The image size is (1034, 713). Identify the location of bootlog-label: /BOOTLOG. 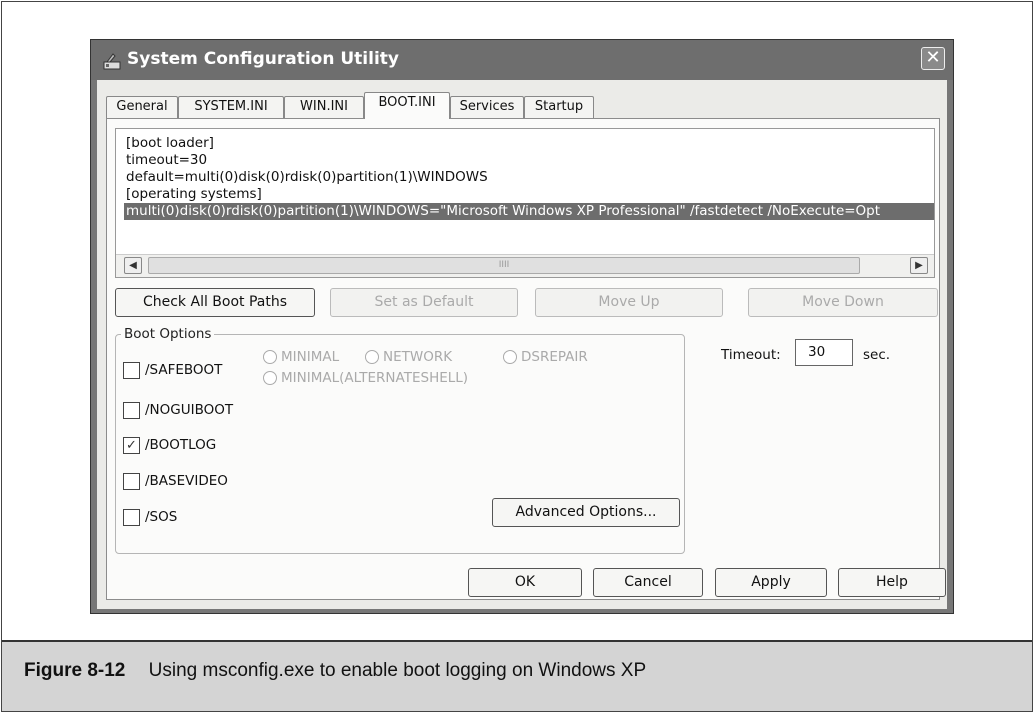
(181, 445).